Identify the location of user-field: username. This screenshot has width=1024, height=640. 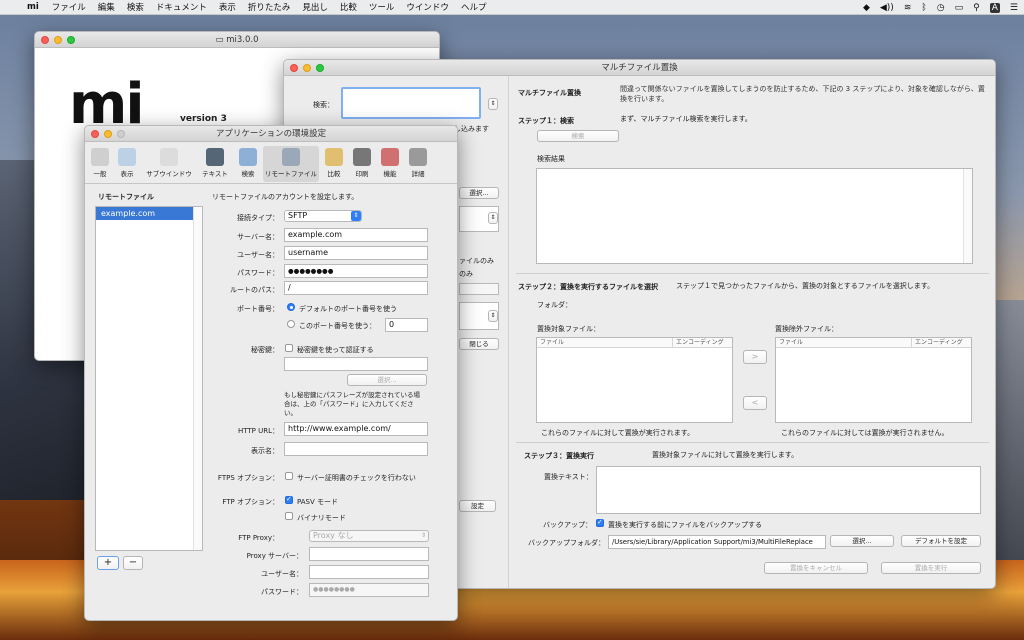
(356, 253).